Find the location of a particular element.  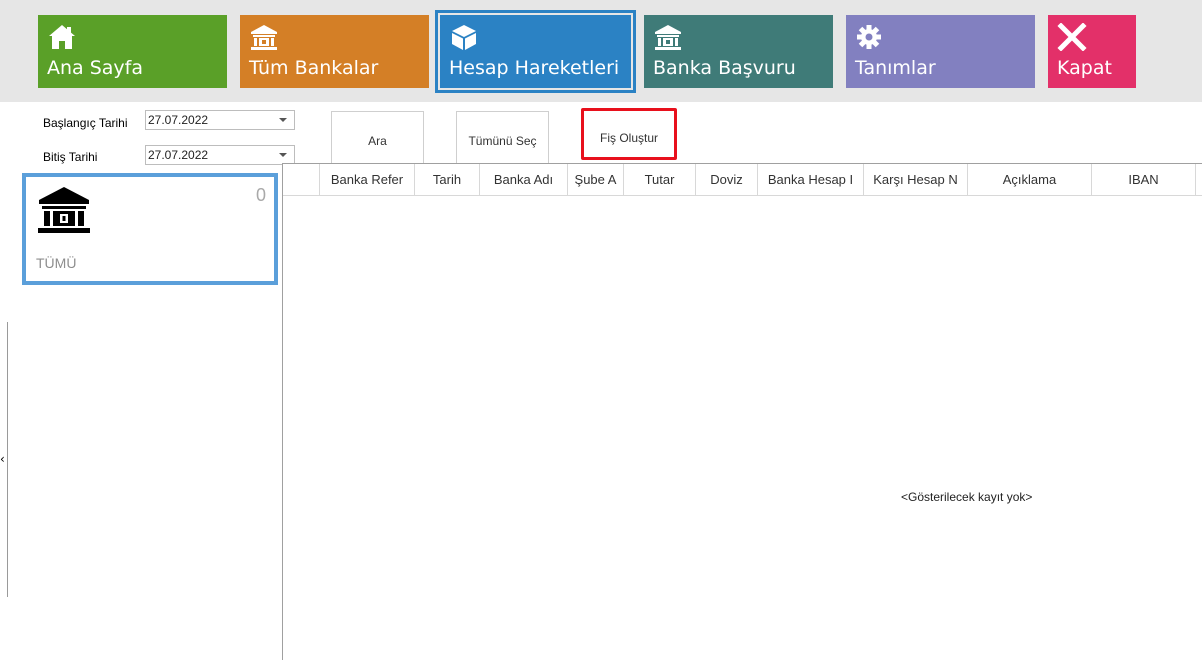

home-icon is located at coordinates (62, 37).